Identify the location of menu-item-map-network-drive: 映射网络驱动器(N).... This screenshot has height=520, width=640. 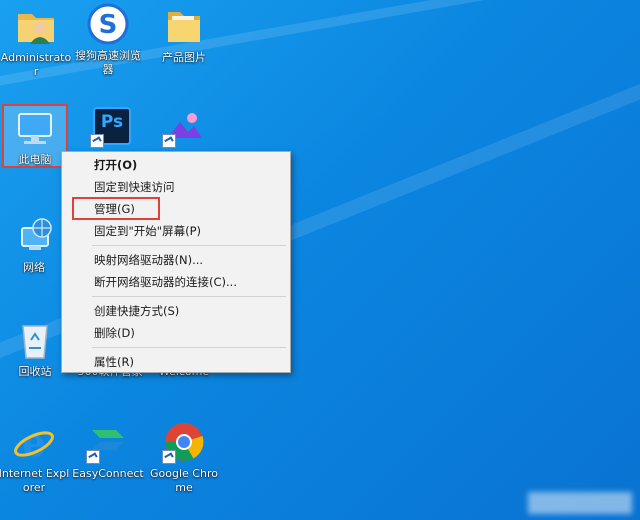
(176, 260).